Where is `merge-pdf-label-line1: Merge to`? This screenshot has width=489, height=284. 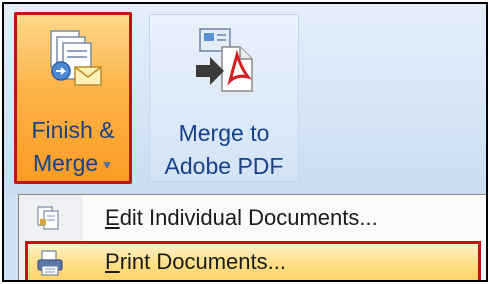
merge-pdf-label-line1: Merge to is located at coordinates (224, 133).